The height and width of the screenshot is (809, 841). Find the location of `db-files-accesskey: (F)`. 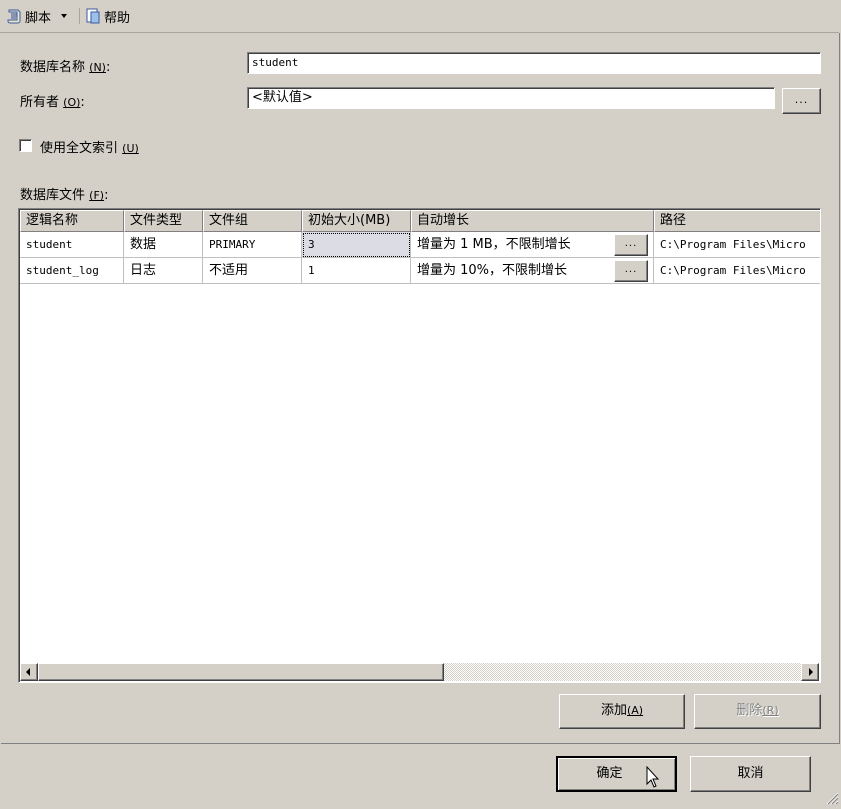

db-files-accesskey: (F) is located at coordinates (97, 195).